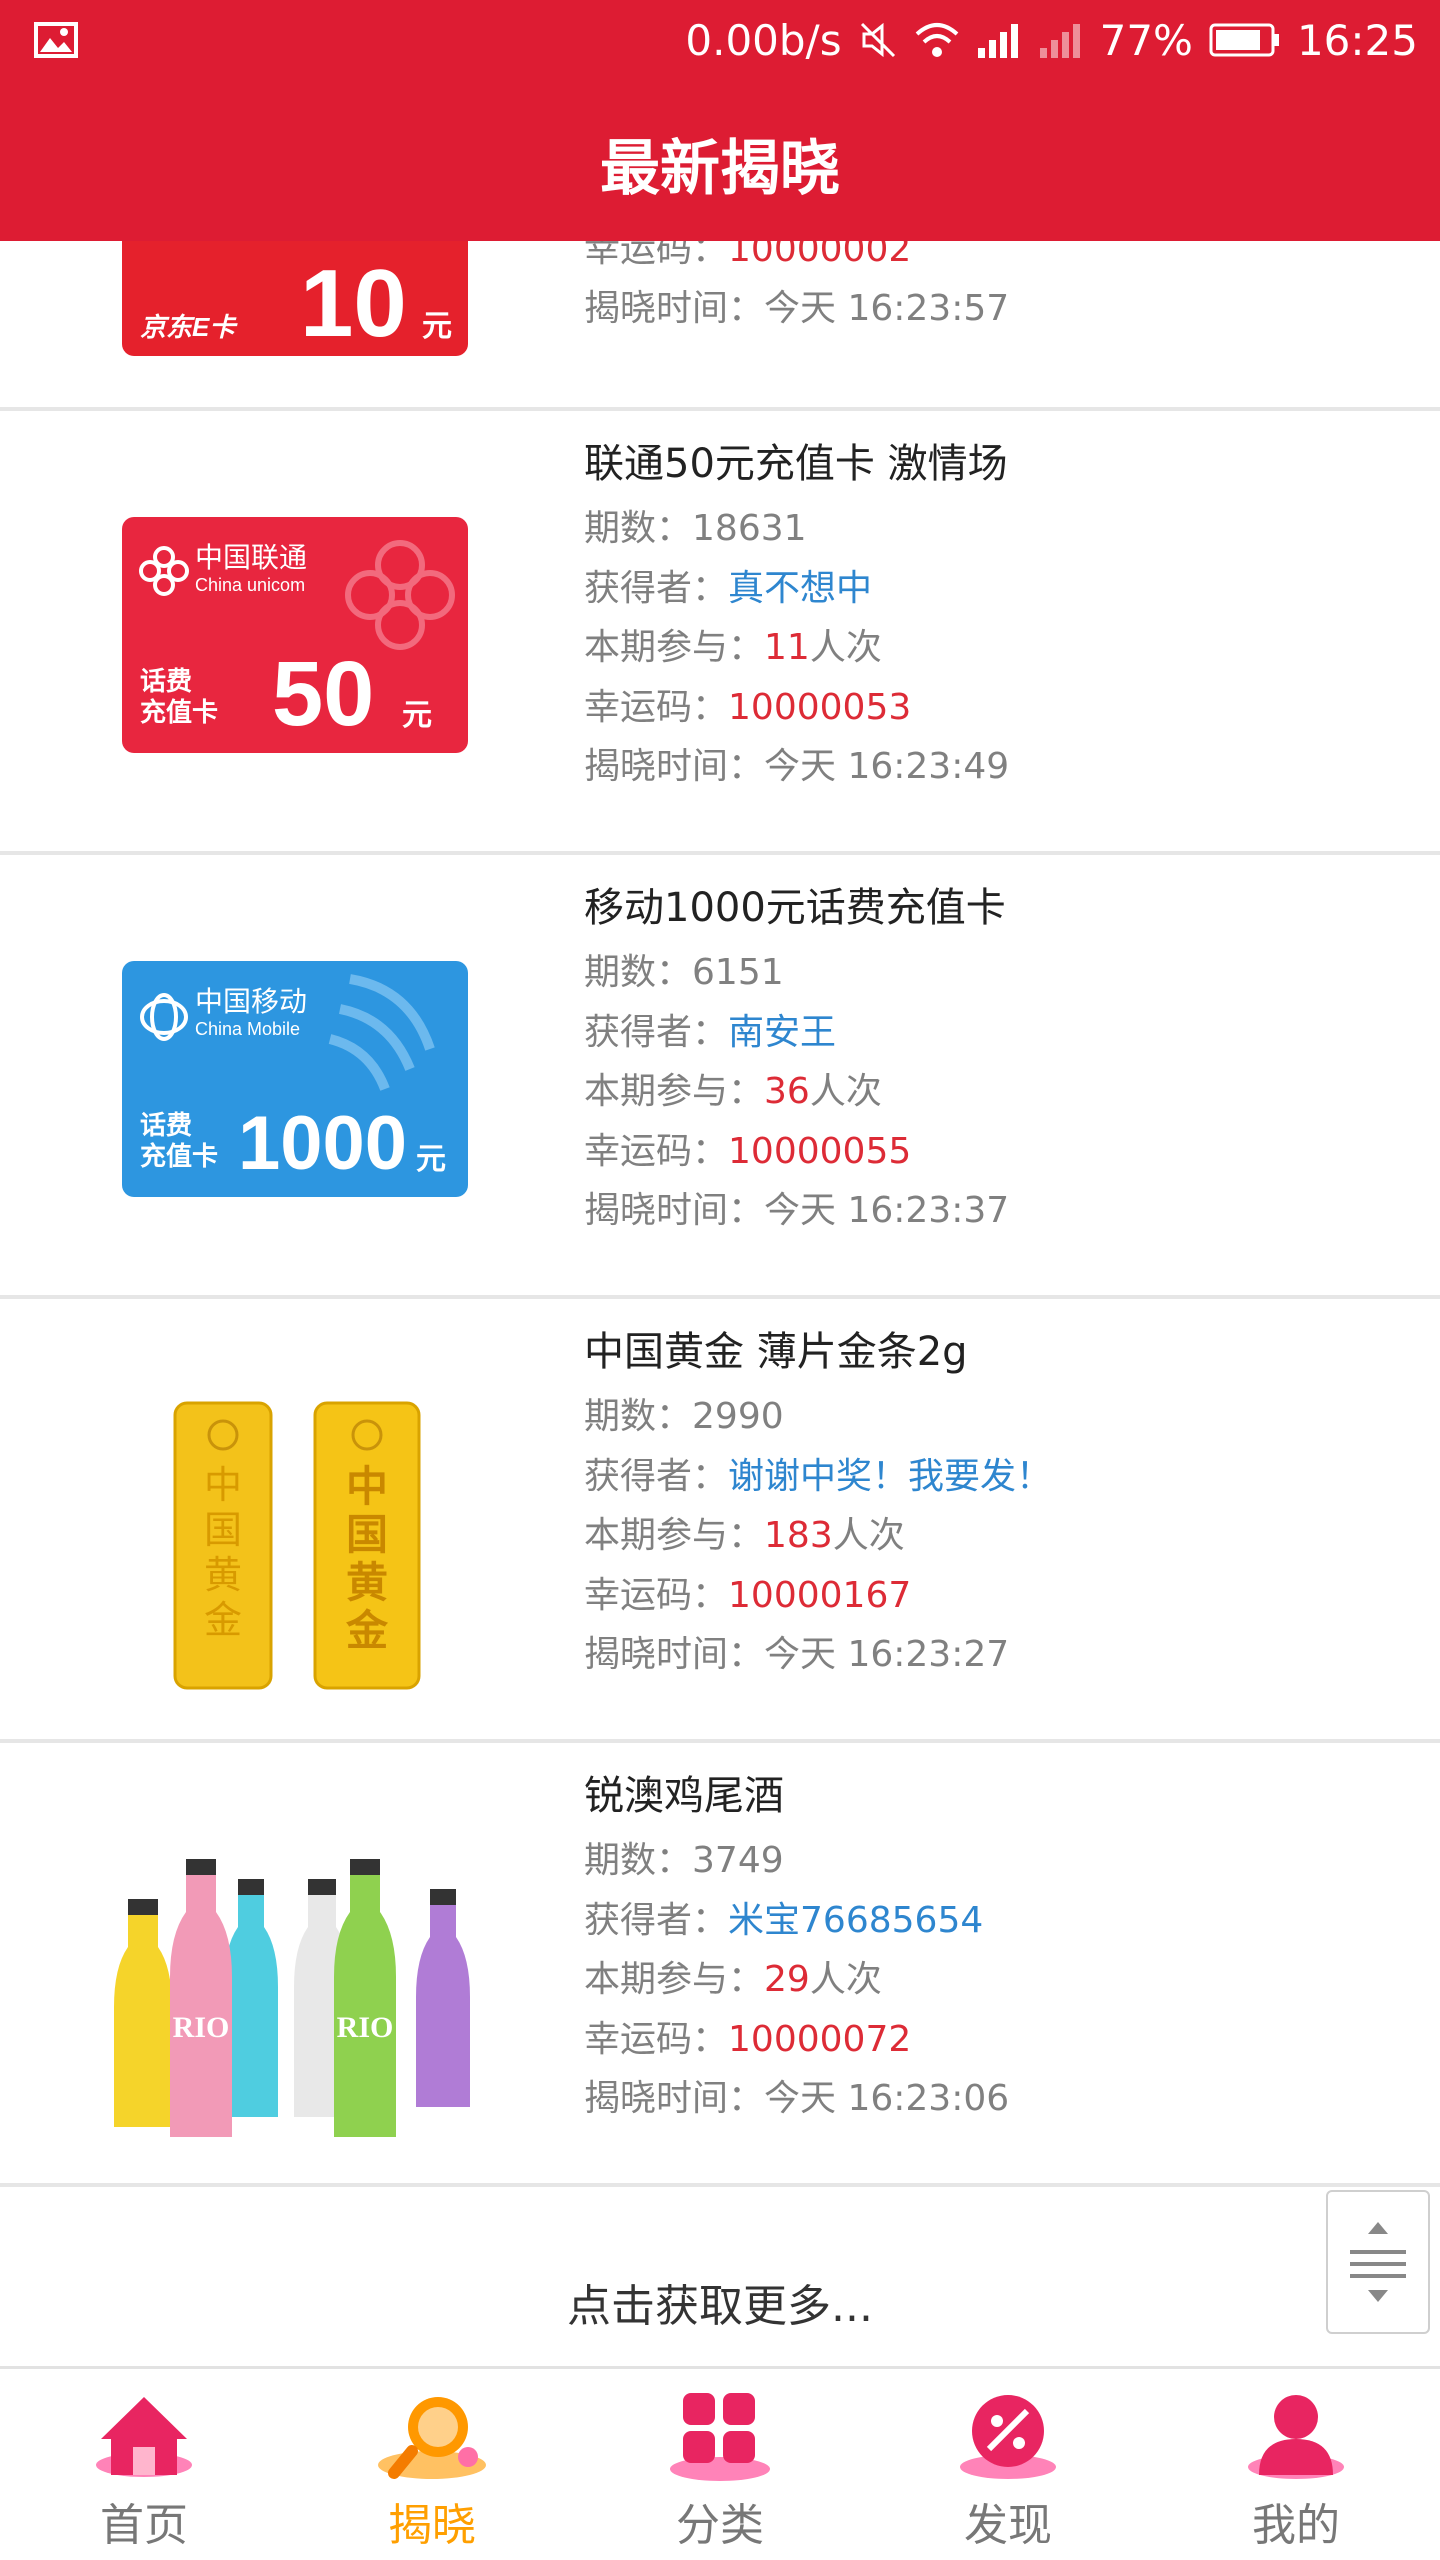 This screenshot has height=2560, width=1440. I want to click on category-icon, so click(720, 2437).